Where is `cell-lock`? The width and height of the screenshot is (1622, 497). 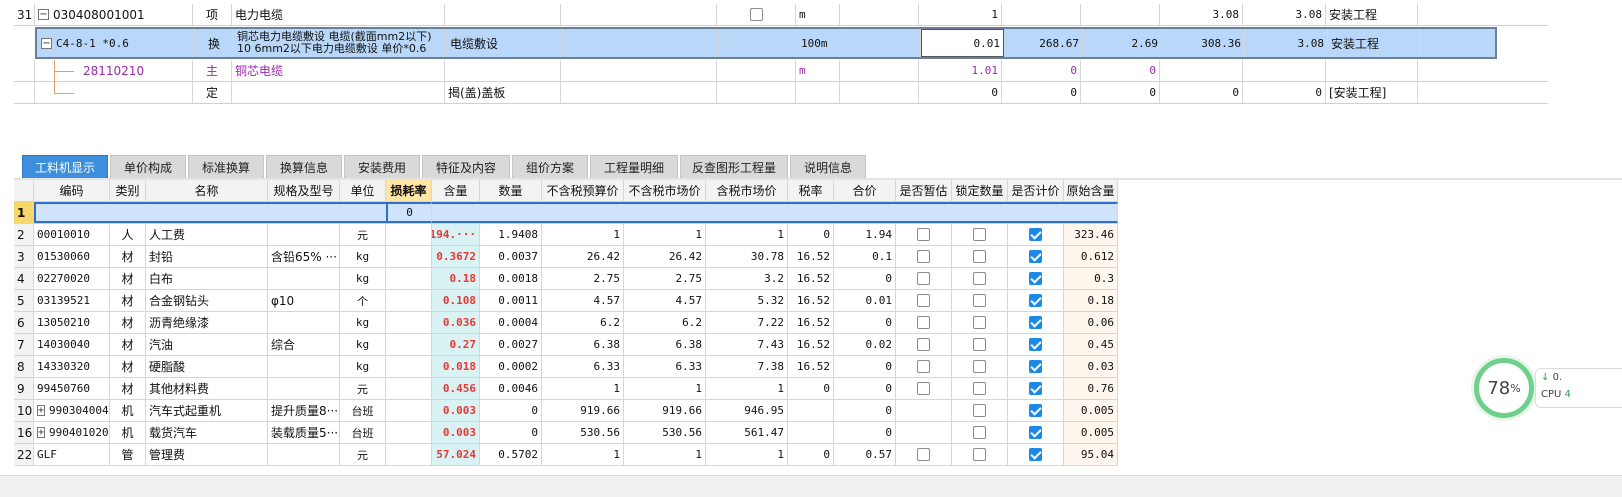 cell-lock is located at coordinates (980, 256).